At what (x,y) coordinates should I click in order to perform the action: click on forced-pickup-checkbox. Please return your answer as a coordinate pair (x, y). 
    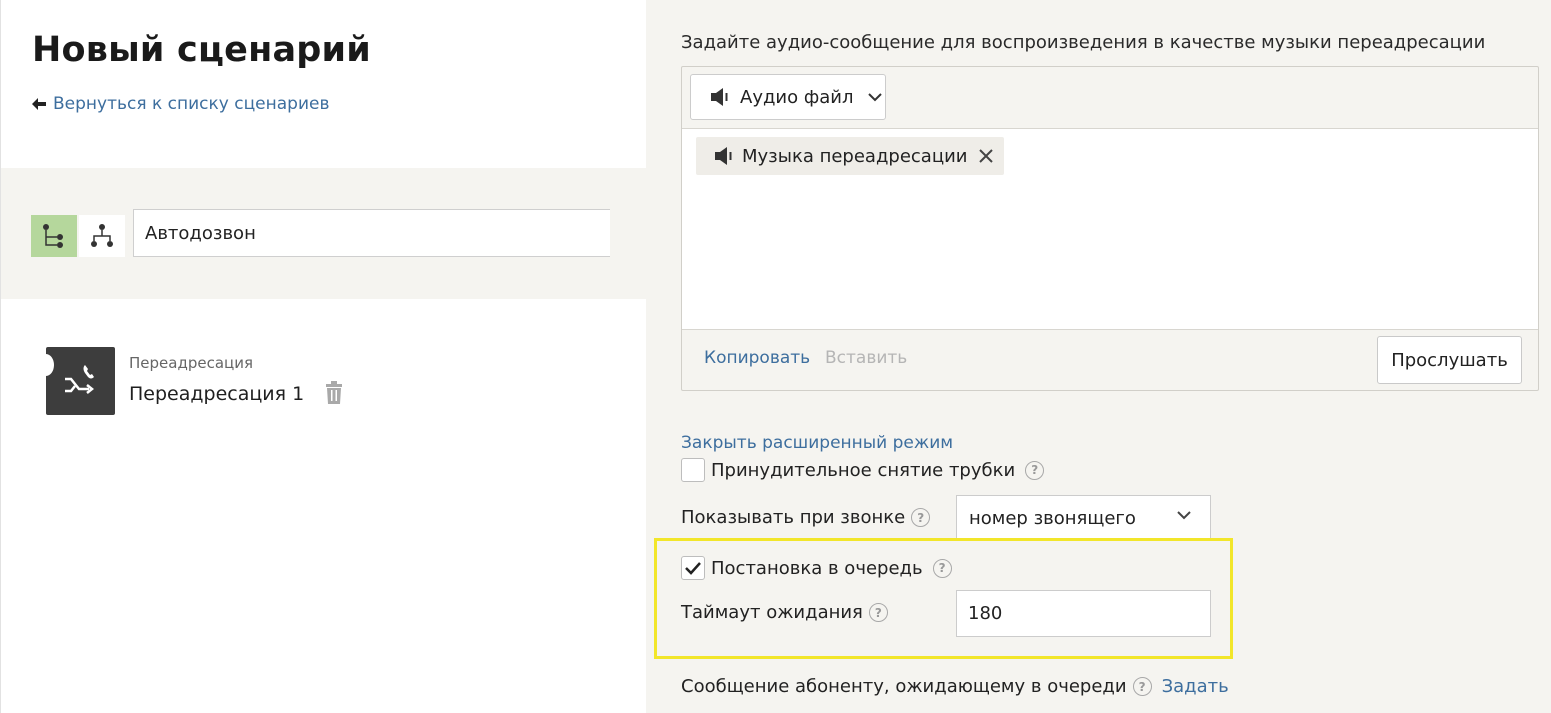
    Looking at the image, I should click on (693, 470).